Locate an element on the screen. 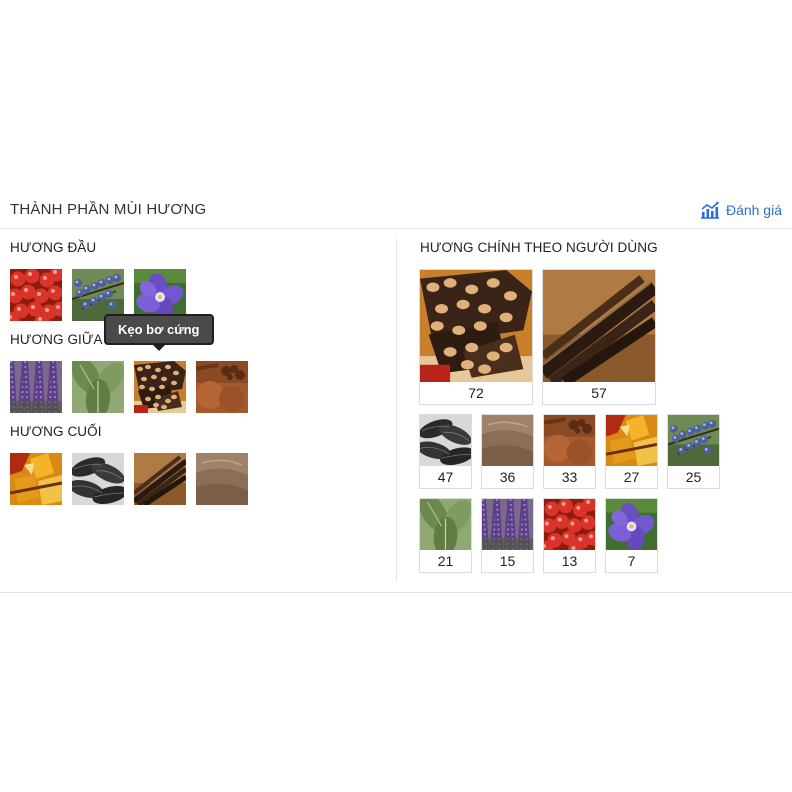 Image resolution: width=792 pixels, height=792 pixels. user-notes-label: HƯƠNG CHÍNH THEO NGƯỜI DÙNG is located at coordinates (539, 247).